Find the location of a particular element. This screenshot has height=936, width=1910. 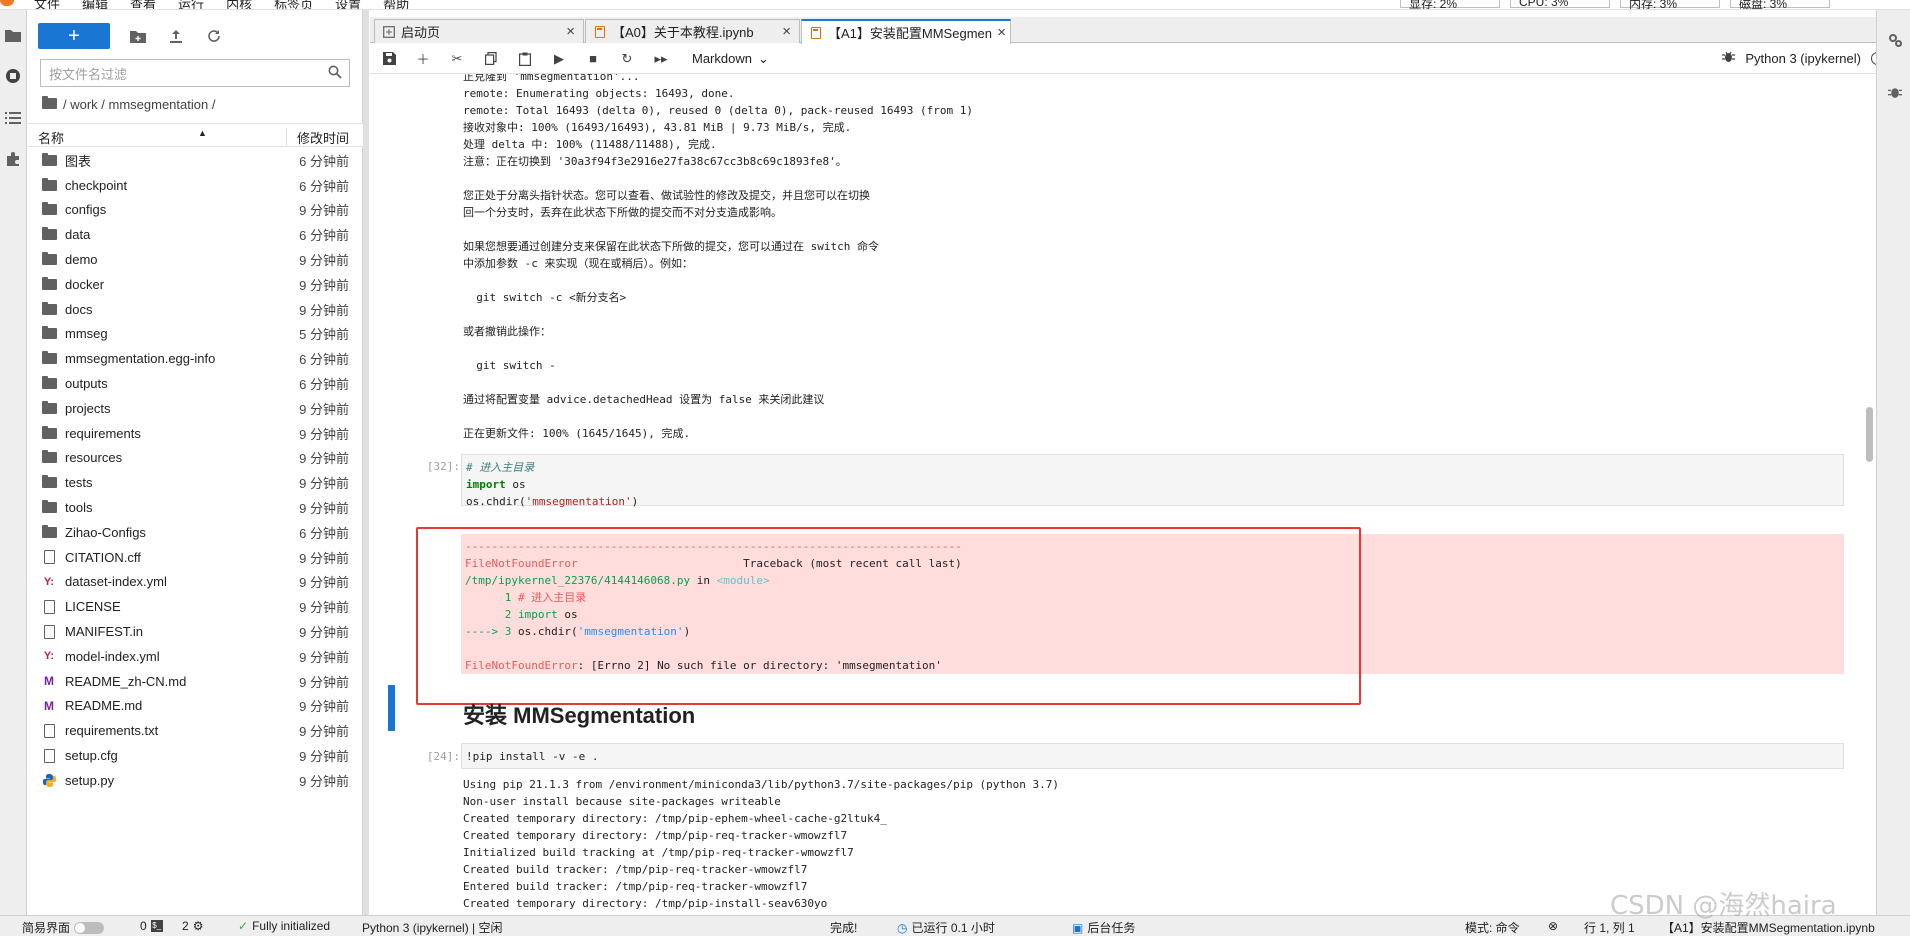

file-list-row: mmsegmentation.egg-info 6 分钟前 is located at coordinates (195, 358).